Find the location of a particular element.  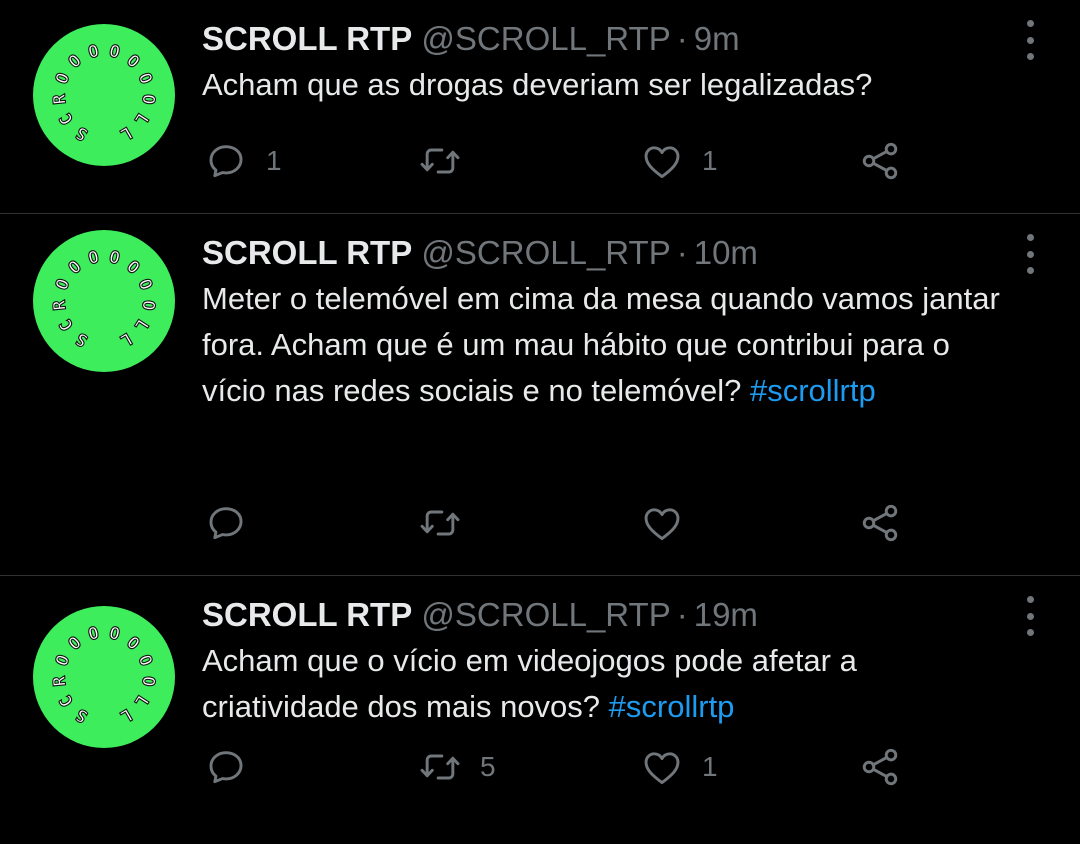

reply-count: 1 is located at coordinates (274, 160).